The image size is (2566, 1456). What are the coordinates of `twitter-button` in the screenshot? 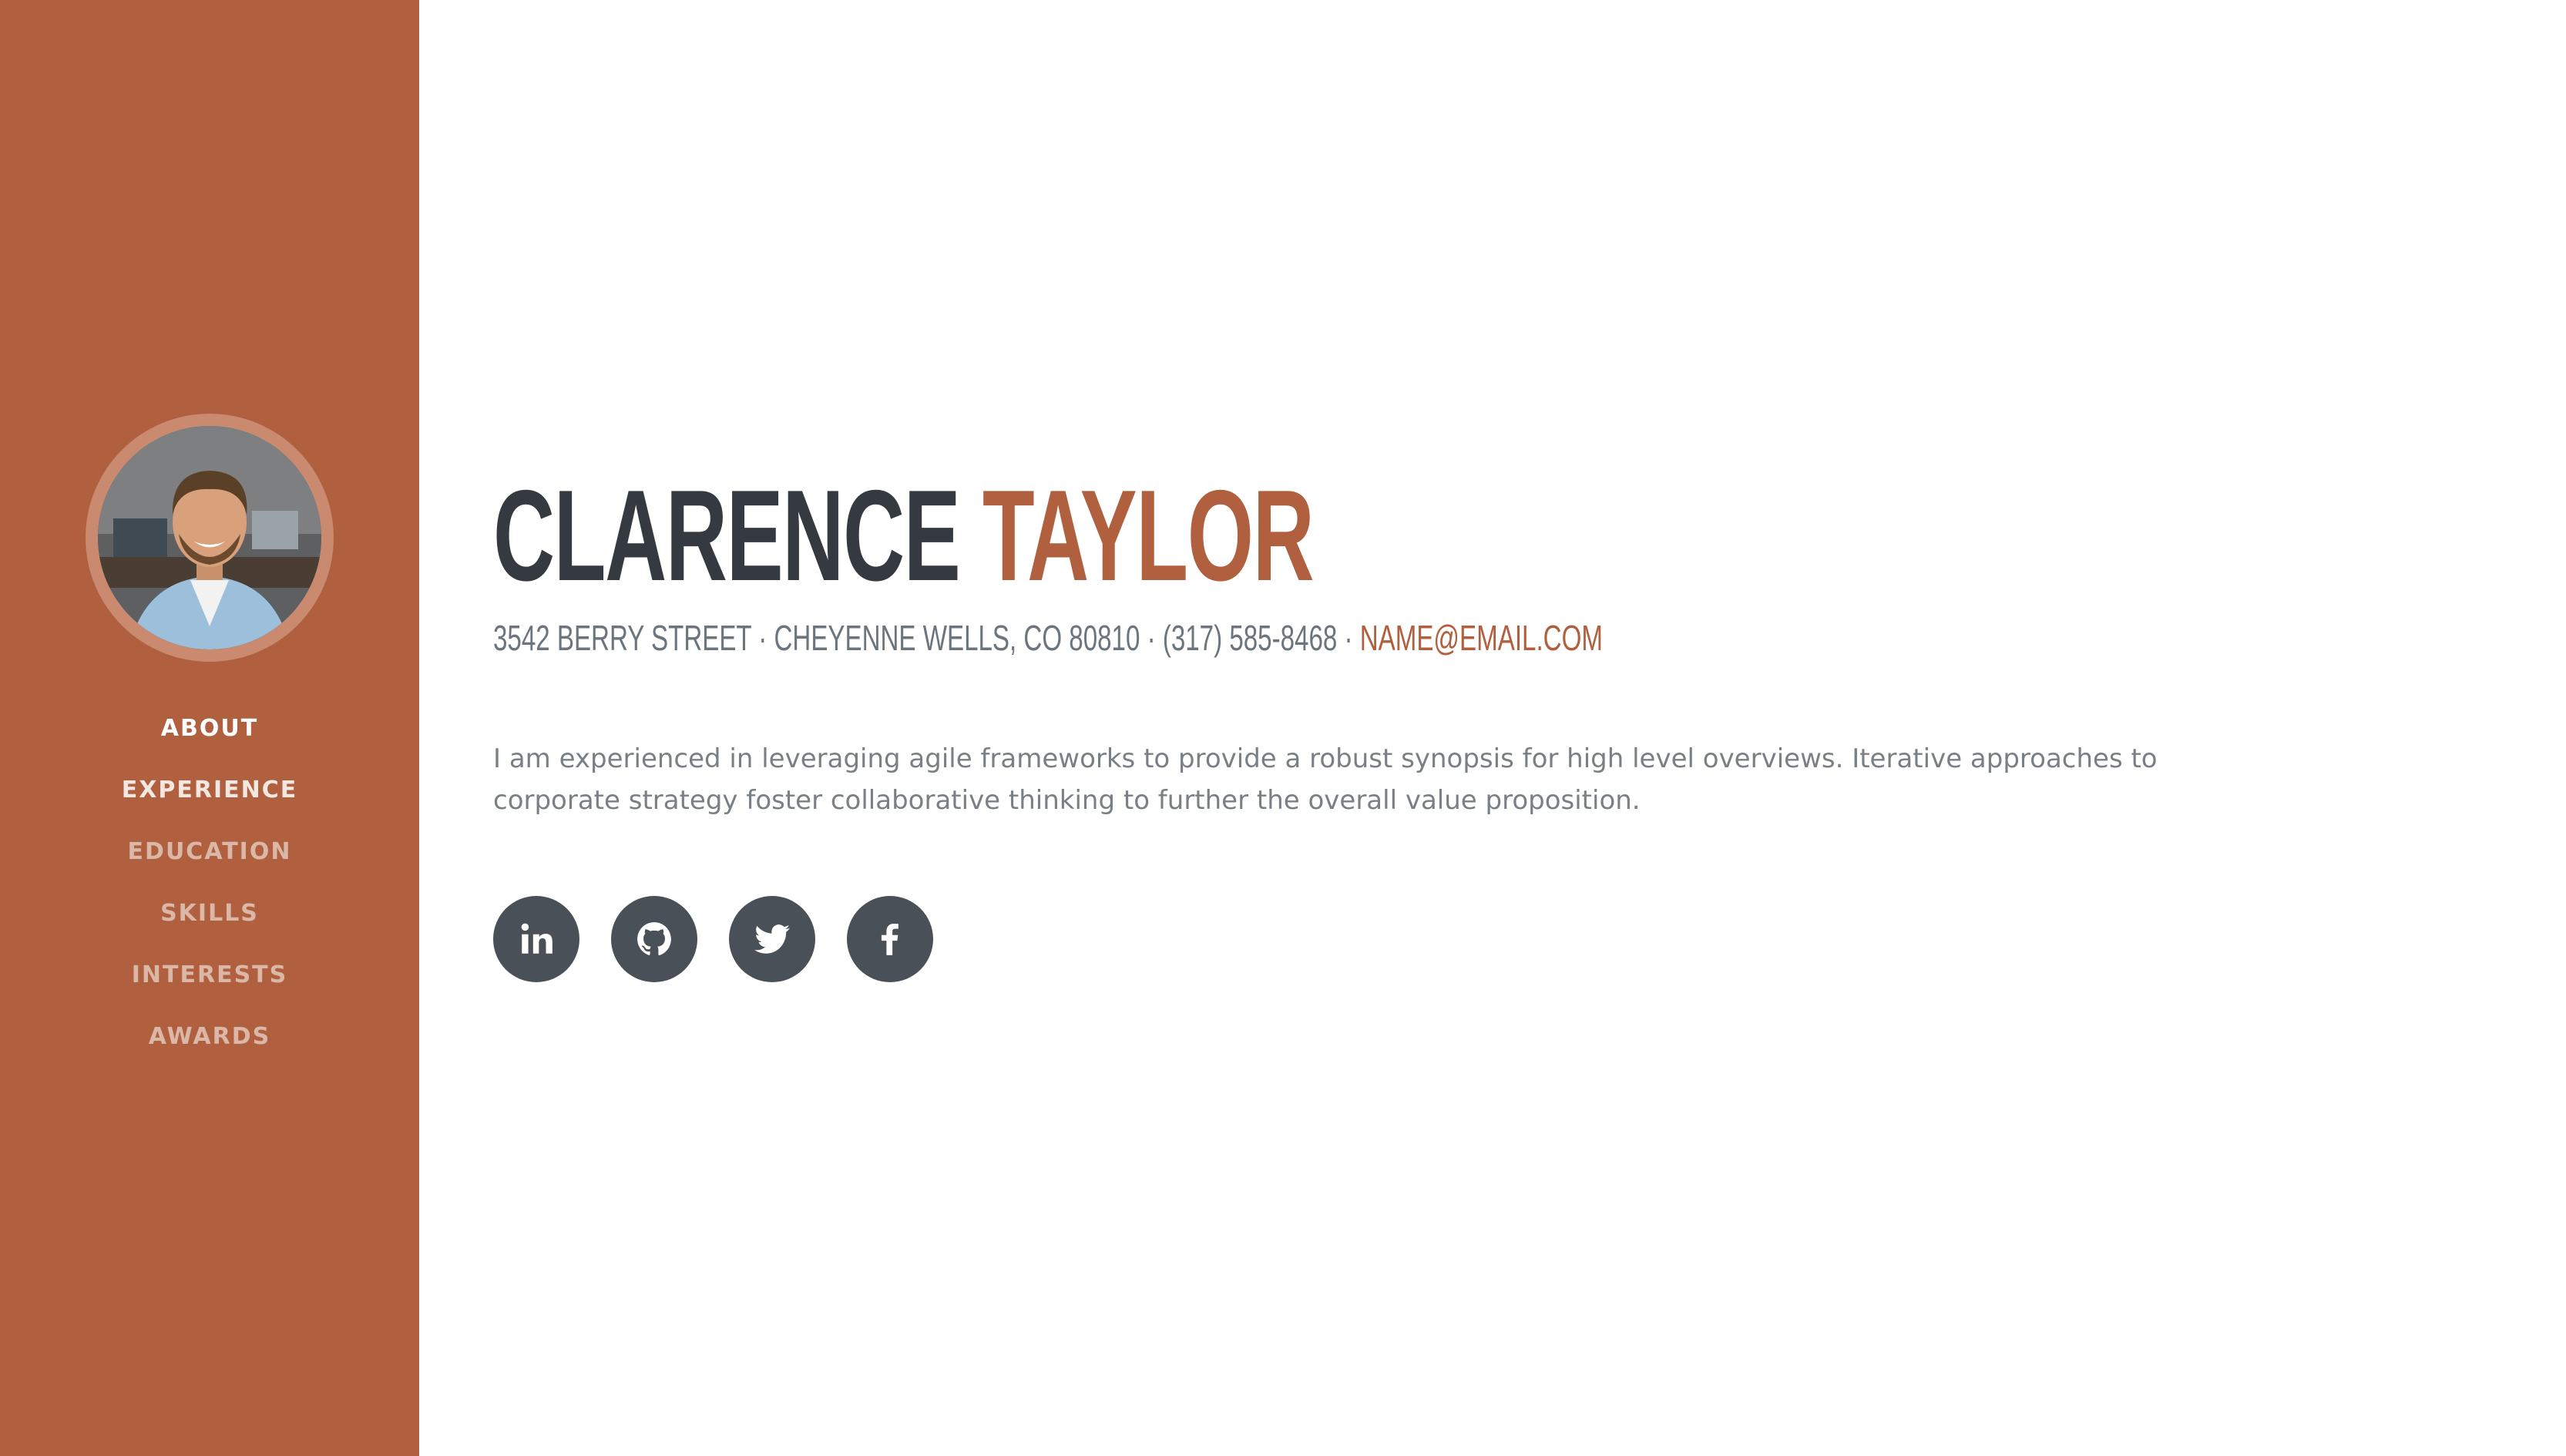 It's located at (772, 939).